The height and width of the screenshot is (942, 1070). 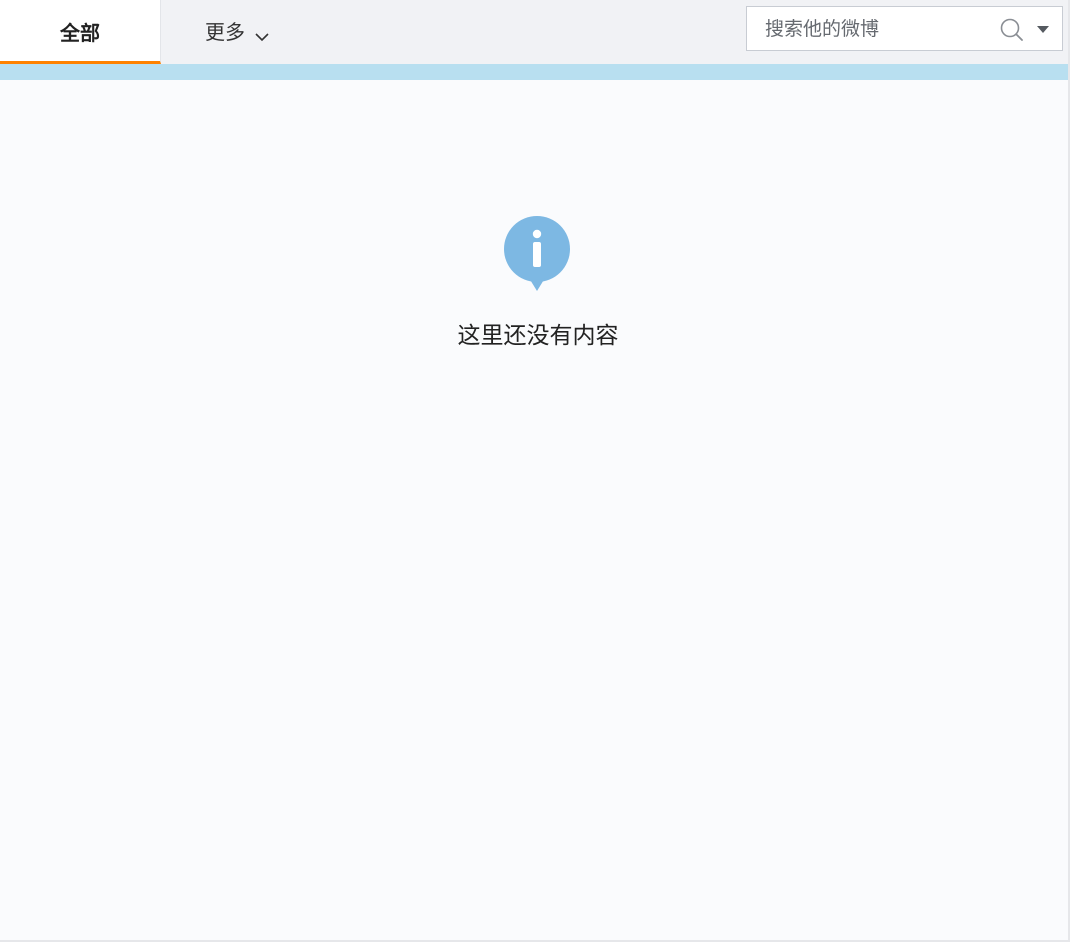 I want to click on empty-message: 这里还没有内容, so click(x=538, y=336).